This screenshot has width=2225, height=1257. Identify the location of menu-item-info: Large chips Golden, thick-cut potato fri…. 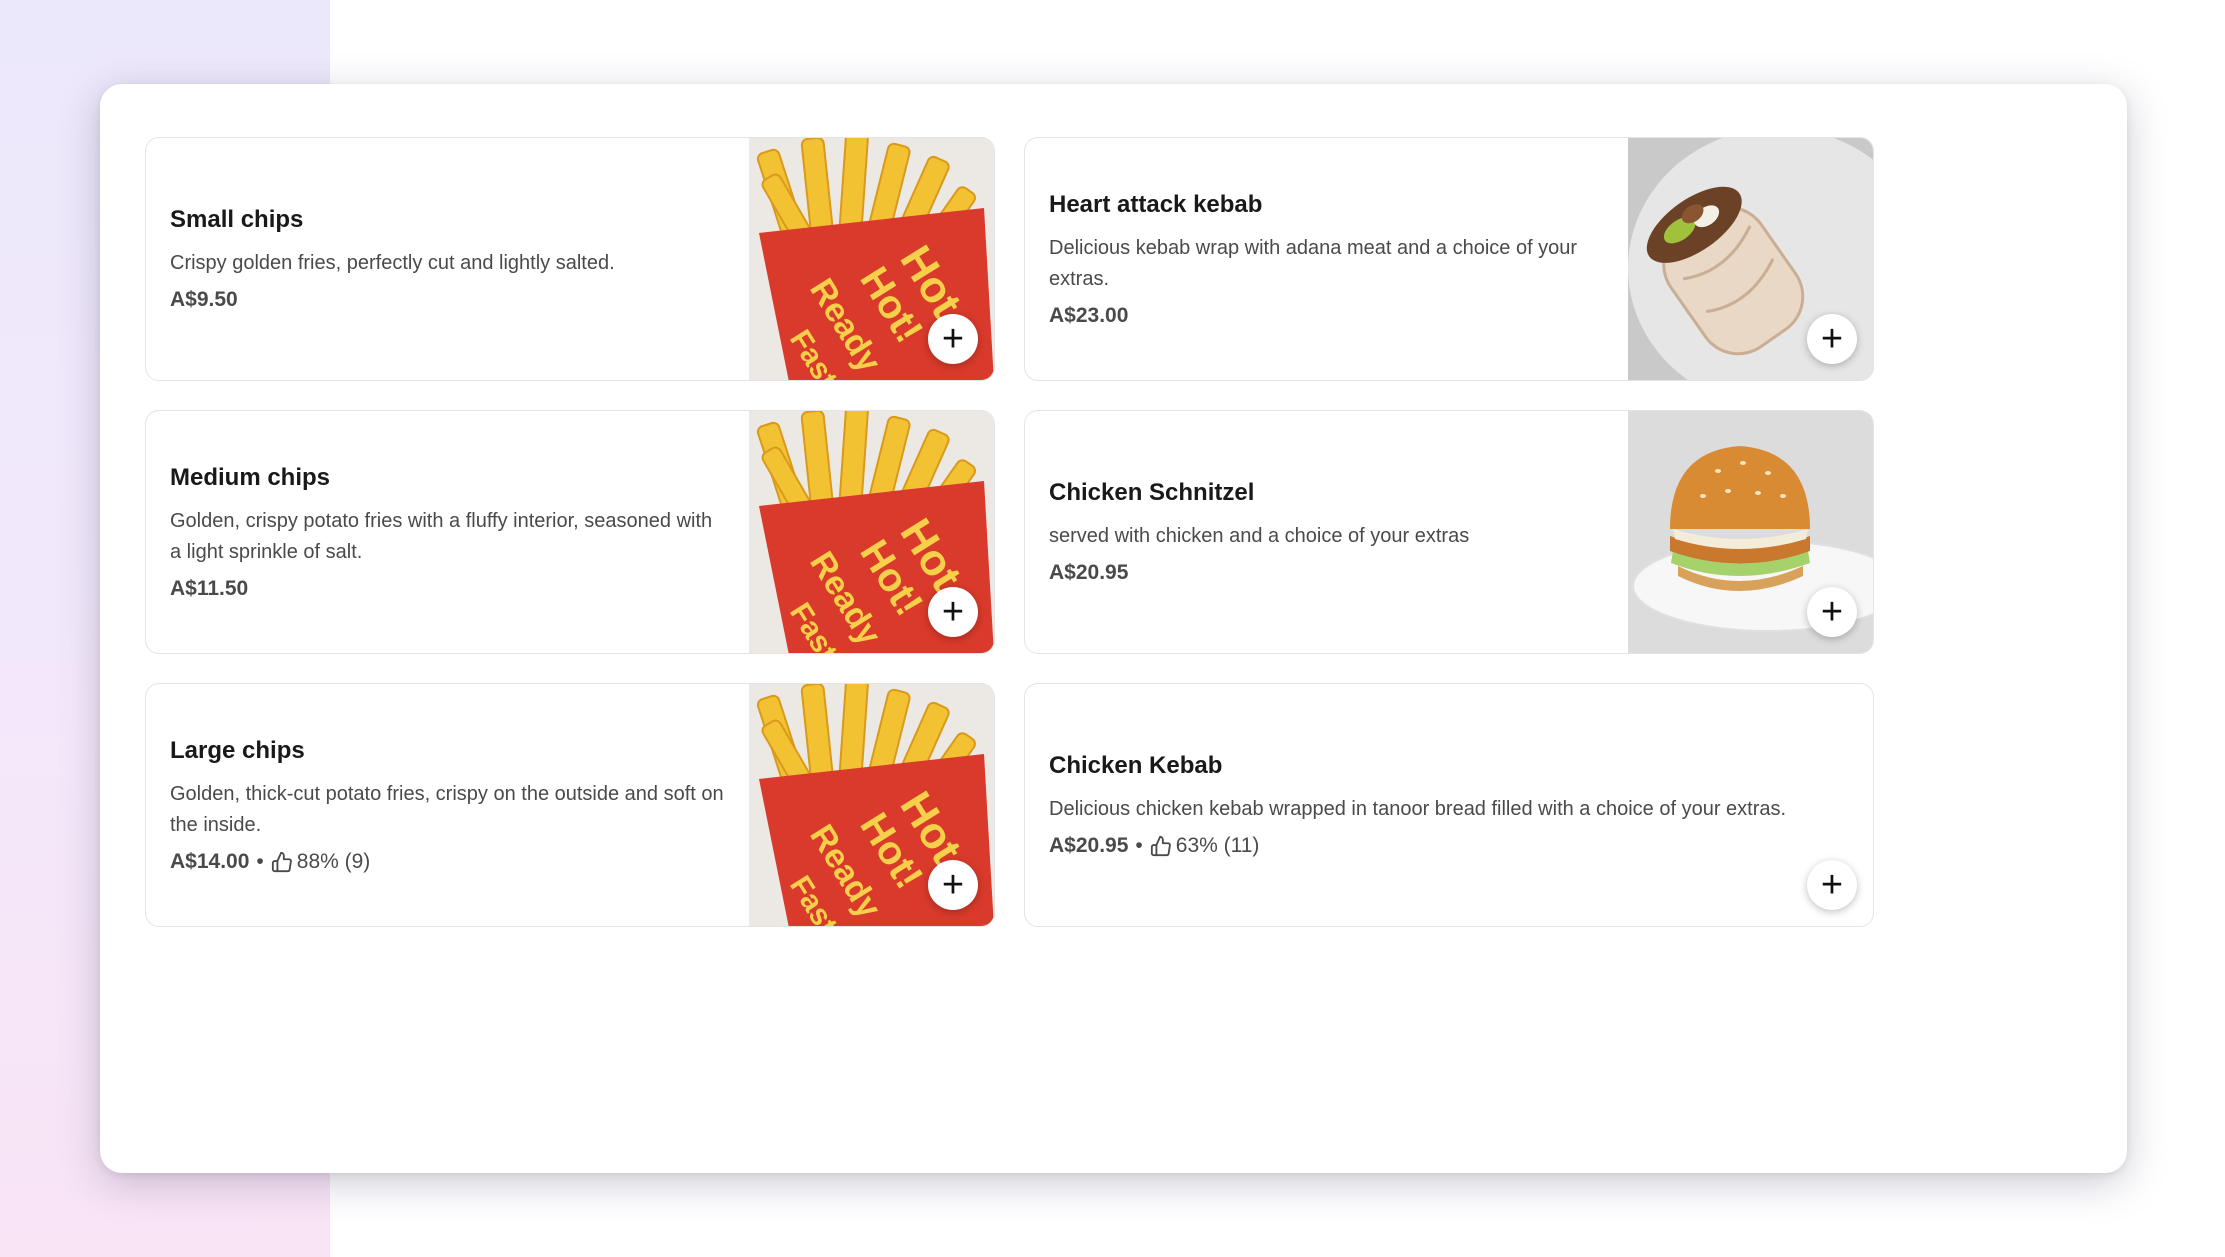
(447, 805).